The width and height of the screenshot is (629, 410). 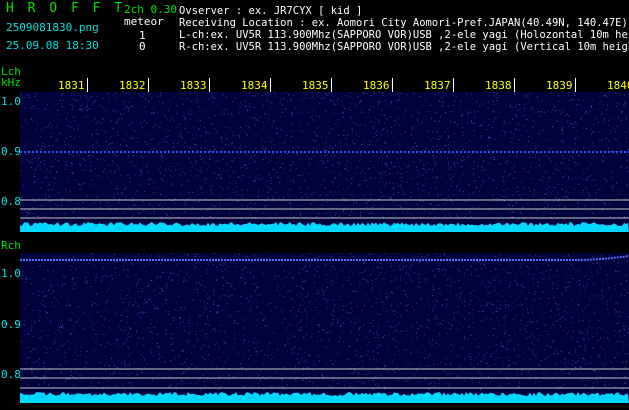 What do you see at coordinates (142, 46) in the screenshot?
I see `meteor-count-rch: 0` at bounding box center [142, 46].